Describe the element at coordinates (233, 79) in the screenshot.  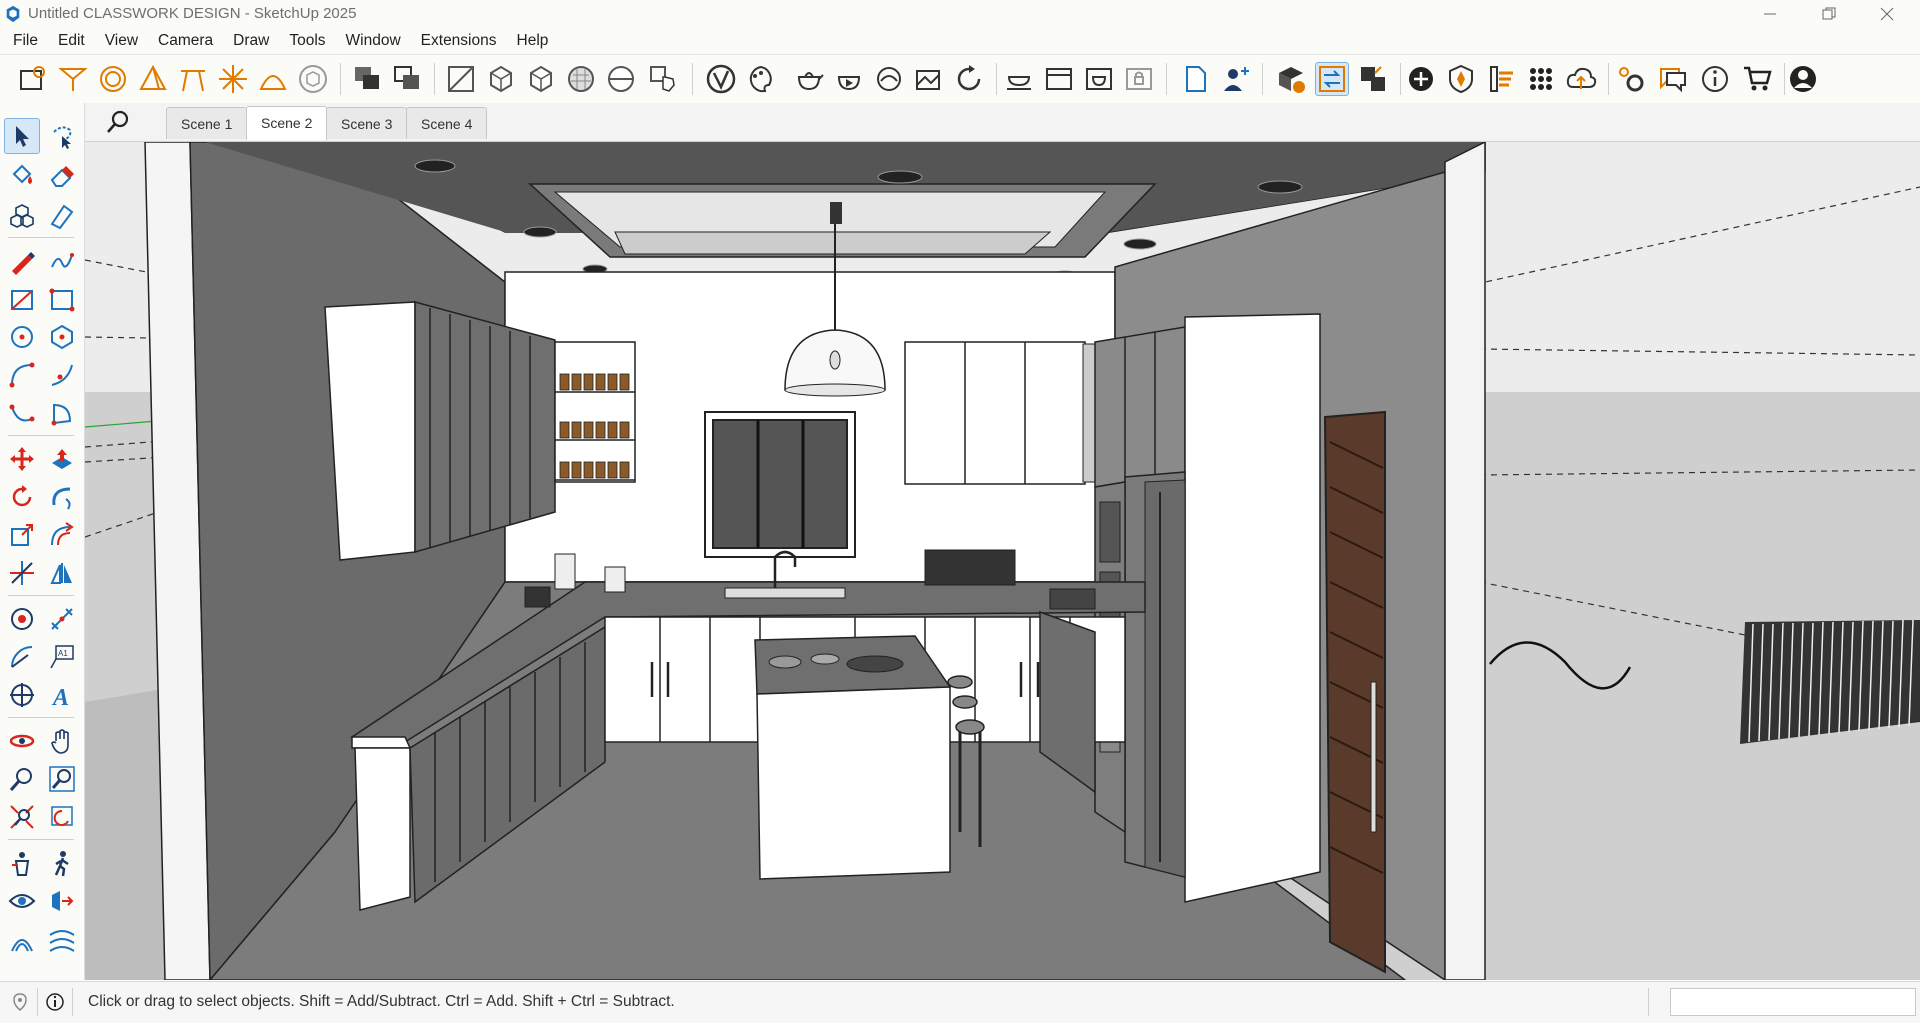
I see `burst-icon` at that location.